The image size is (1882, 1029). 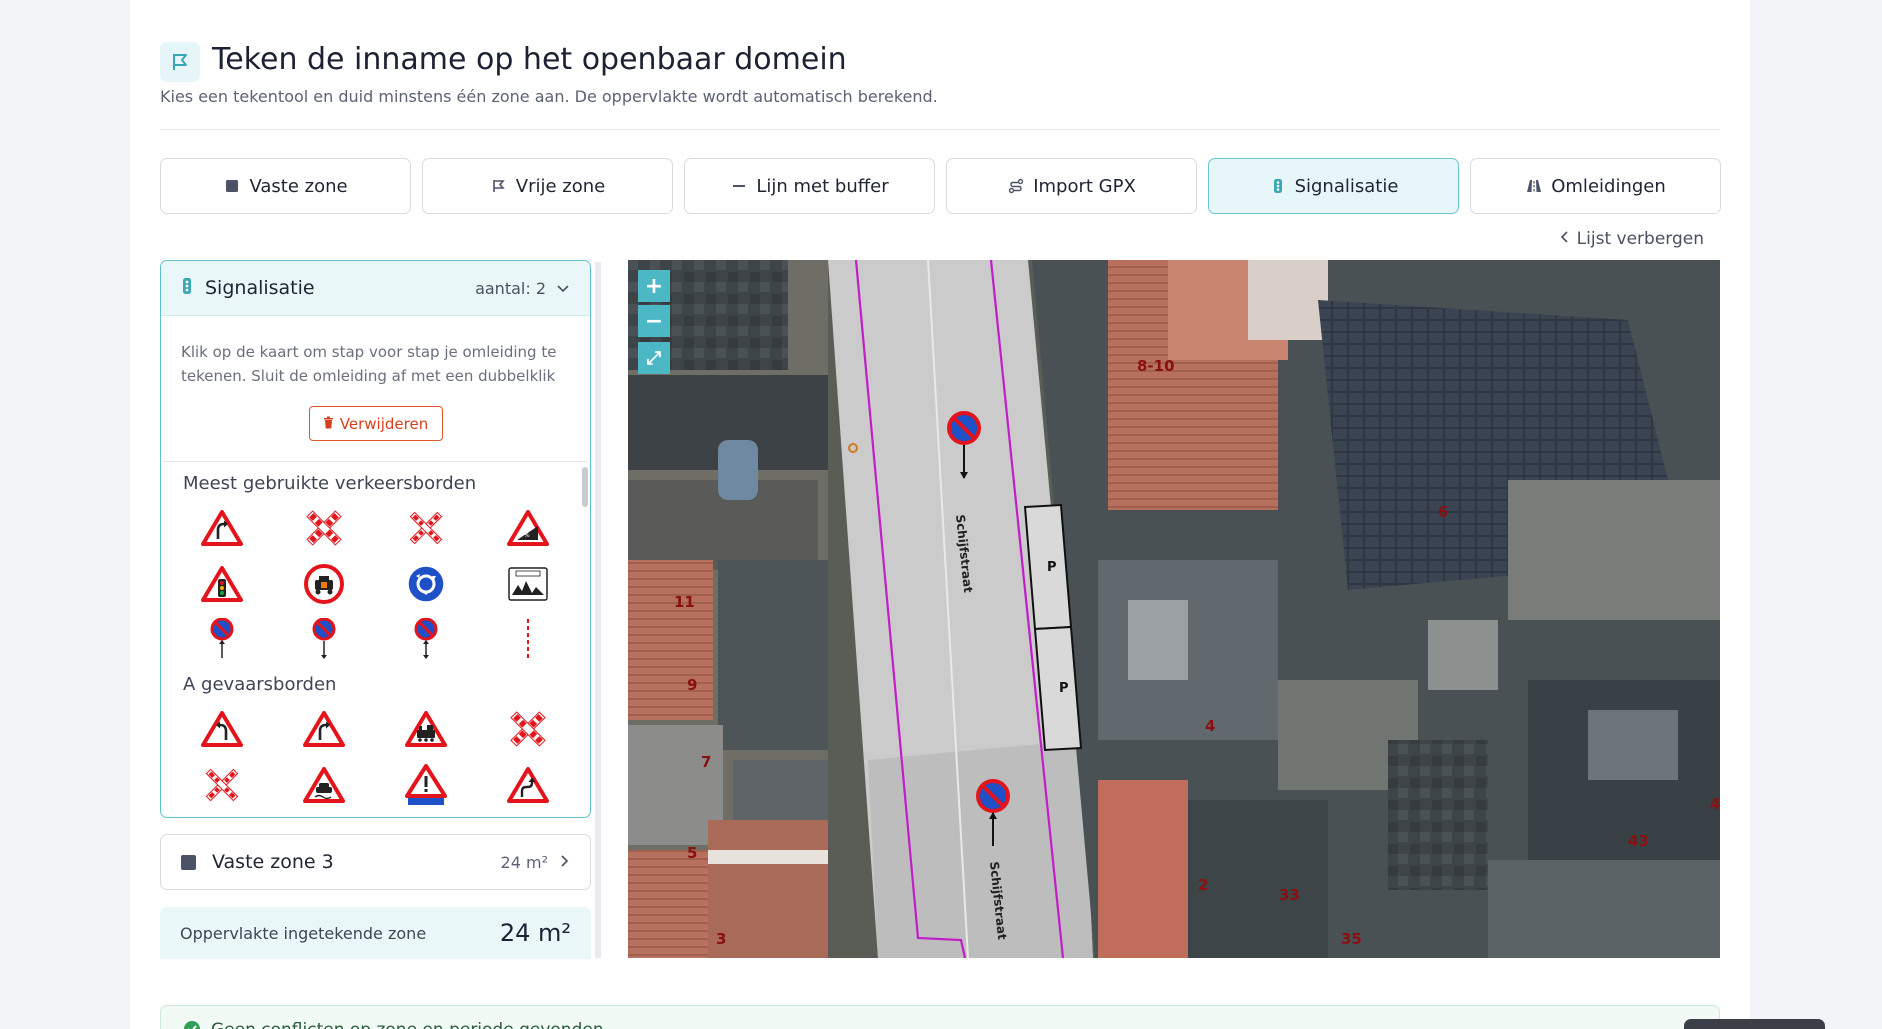 I want to click on danger-signs-grid, so click(x=374, y=753).